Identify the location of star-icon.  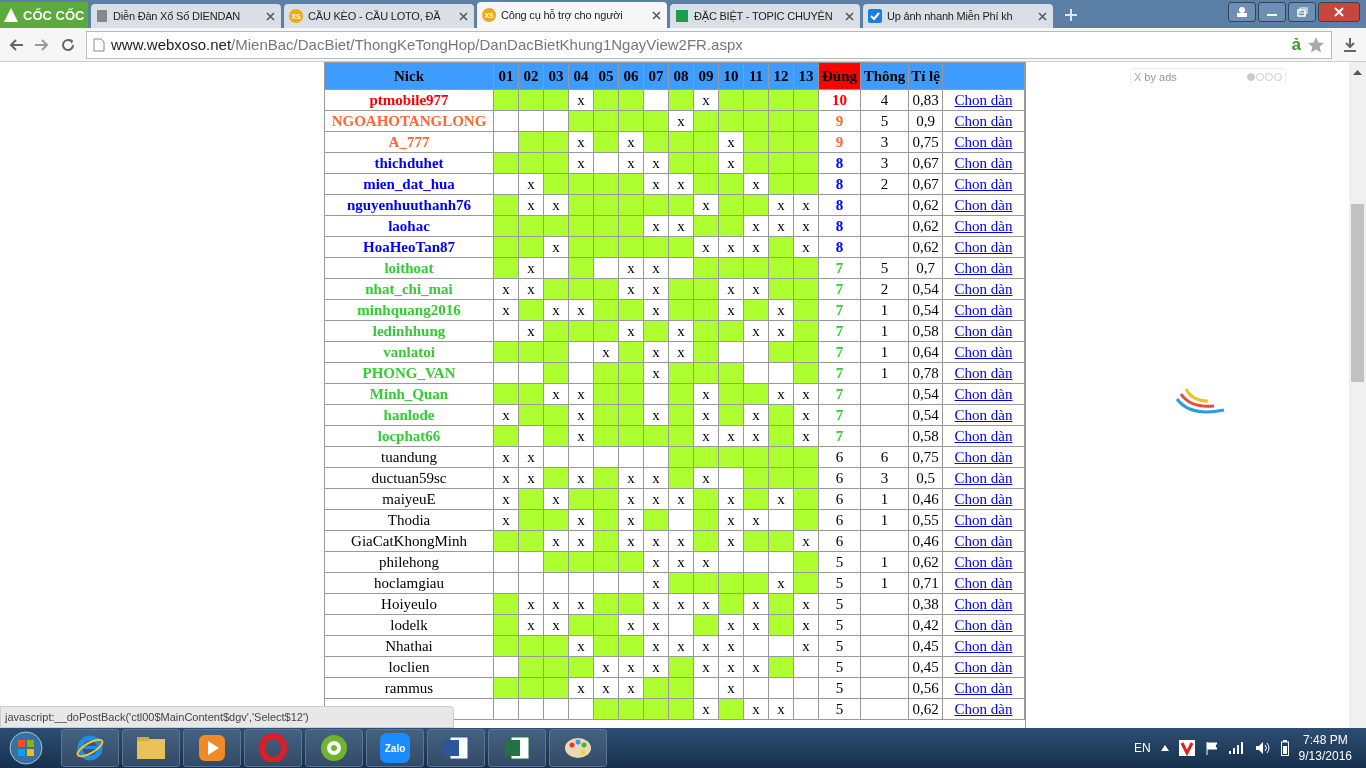
(1316, 44).